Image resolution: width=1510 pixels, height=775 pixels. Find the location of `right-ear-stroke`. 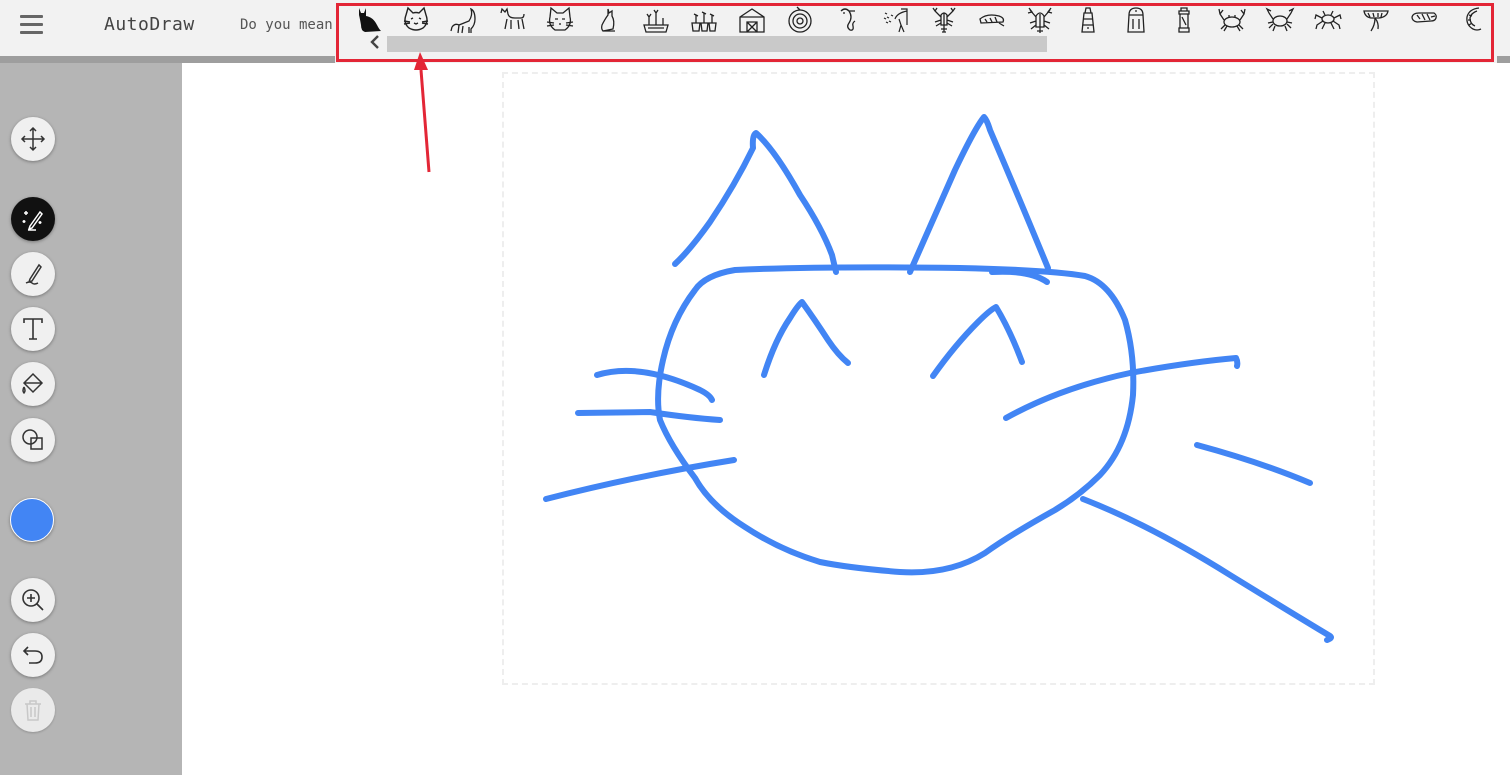

right-ear-stroke is located at coordinates (979, 194).